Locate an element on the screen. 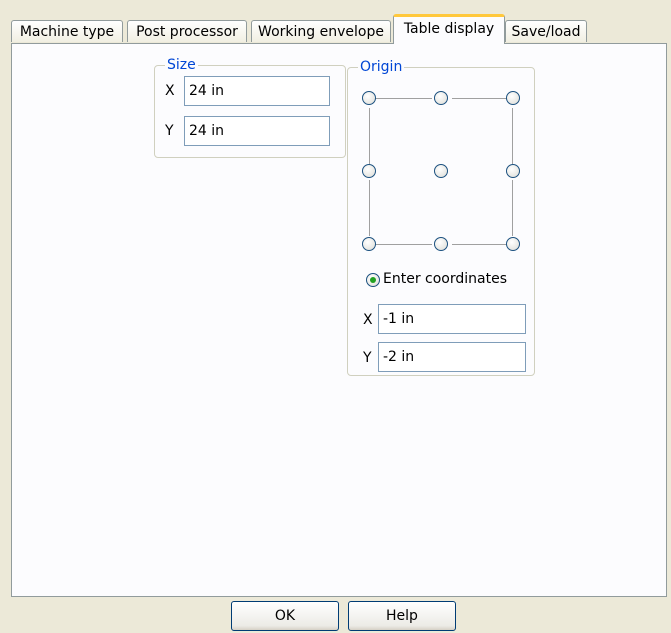 The height and width of the screenshot is (633, 671). size-x-label: X is located at coordinates (170, 91).